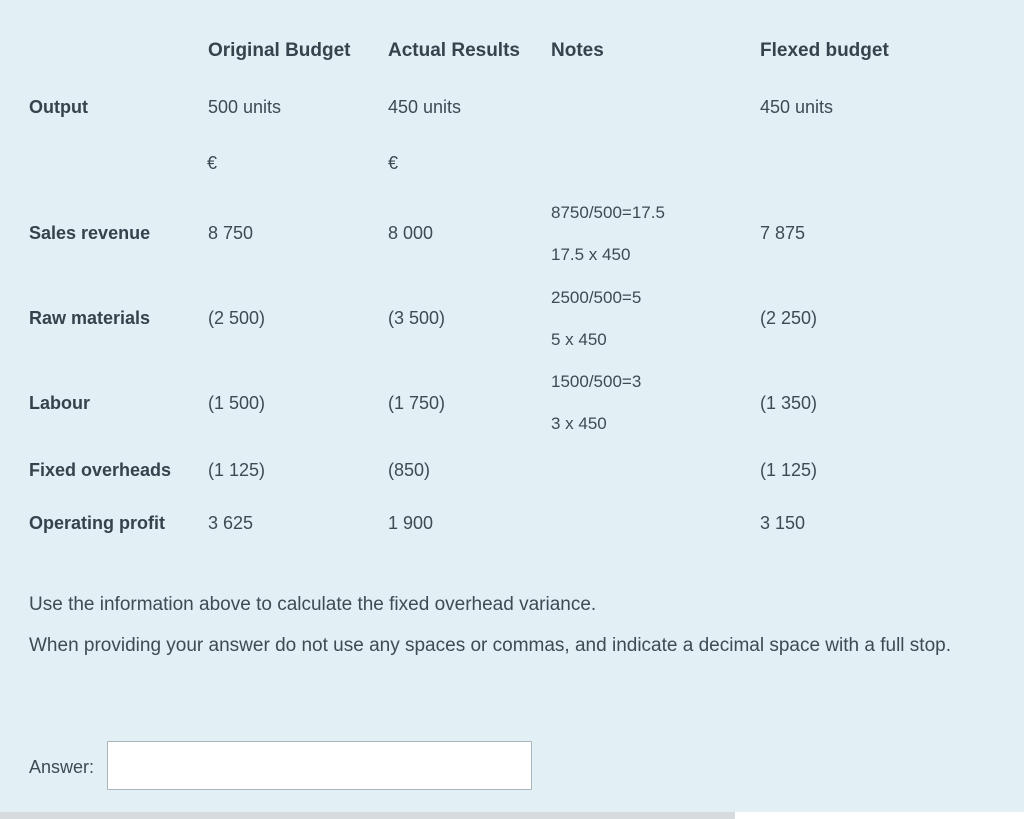  I want to click on header-original-budget: Original Budget, so click(279, 50).